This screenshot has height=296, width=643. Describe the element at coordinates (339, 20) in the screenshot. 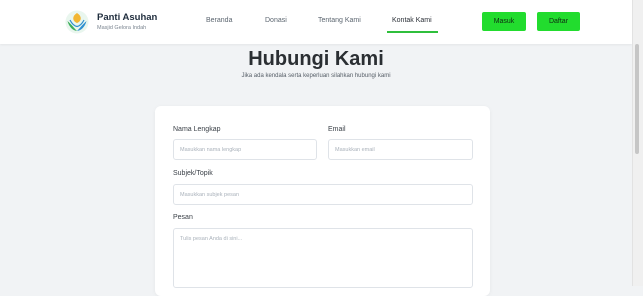

I see `nav-link-tentang-kami: Tentang Kami` at that location.